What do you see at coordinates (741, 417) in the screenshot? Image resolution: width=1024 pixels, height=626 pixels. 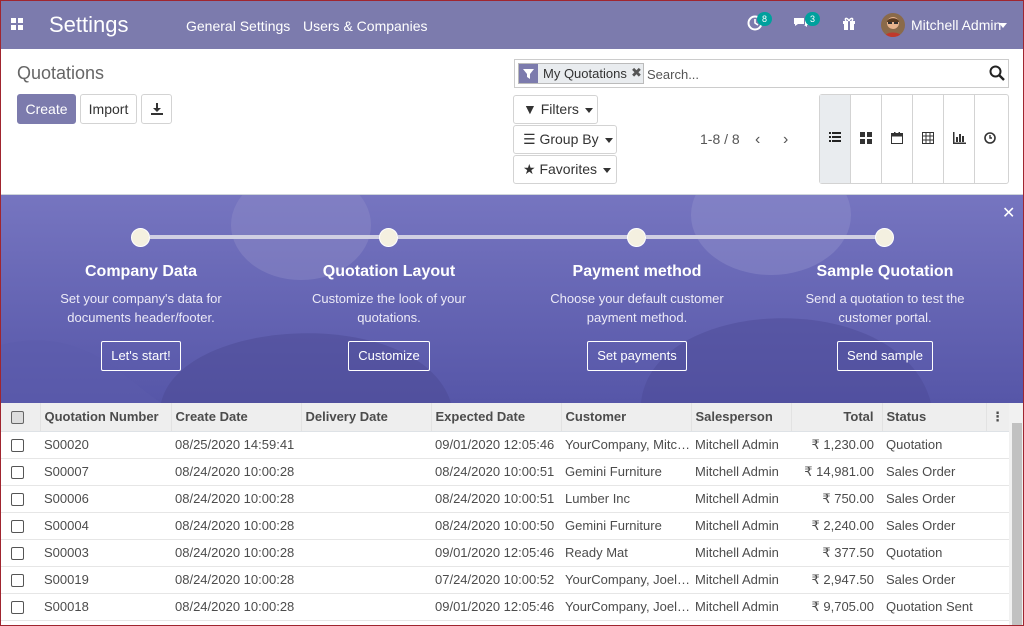 I see `column-salesperson: Salesperson` at bounding box center [741, 417].